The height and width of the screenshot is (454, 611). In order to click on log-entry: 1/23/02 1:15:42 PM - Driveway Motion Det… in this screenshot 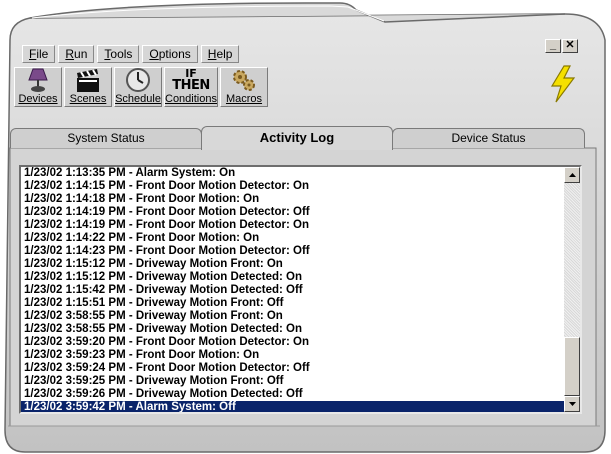, I will do `click(293, 290)`.